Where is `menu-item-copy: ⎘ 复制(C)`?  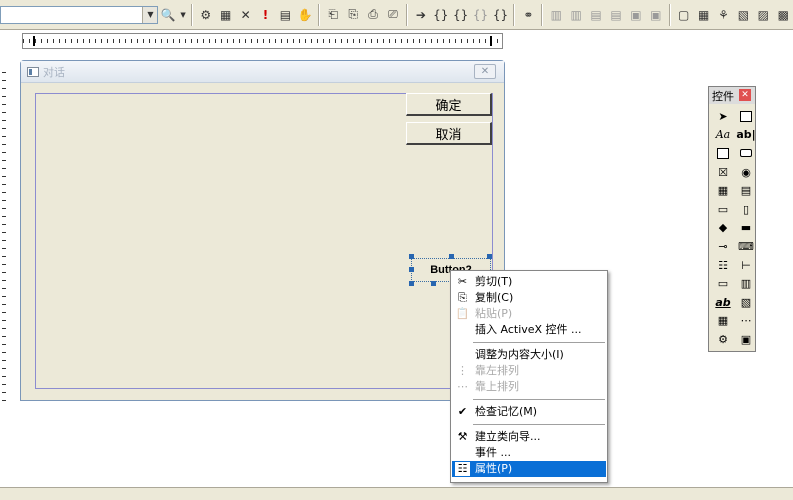
menu-item-copy: ⎘ 复制(C) is located at coordinates (529, 298).